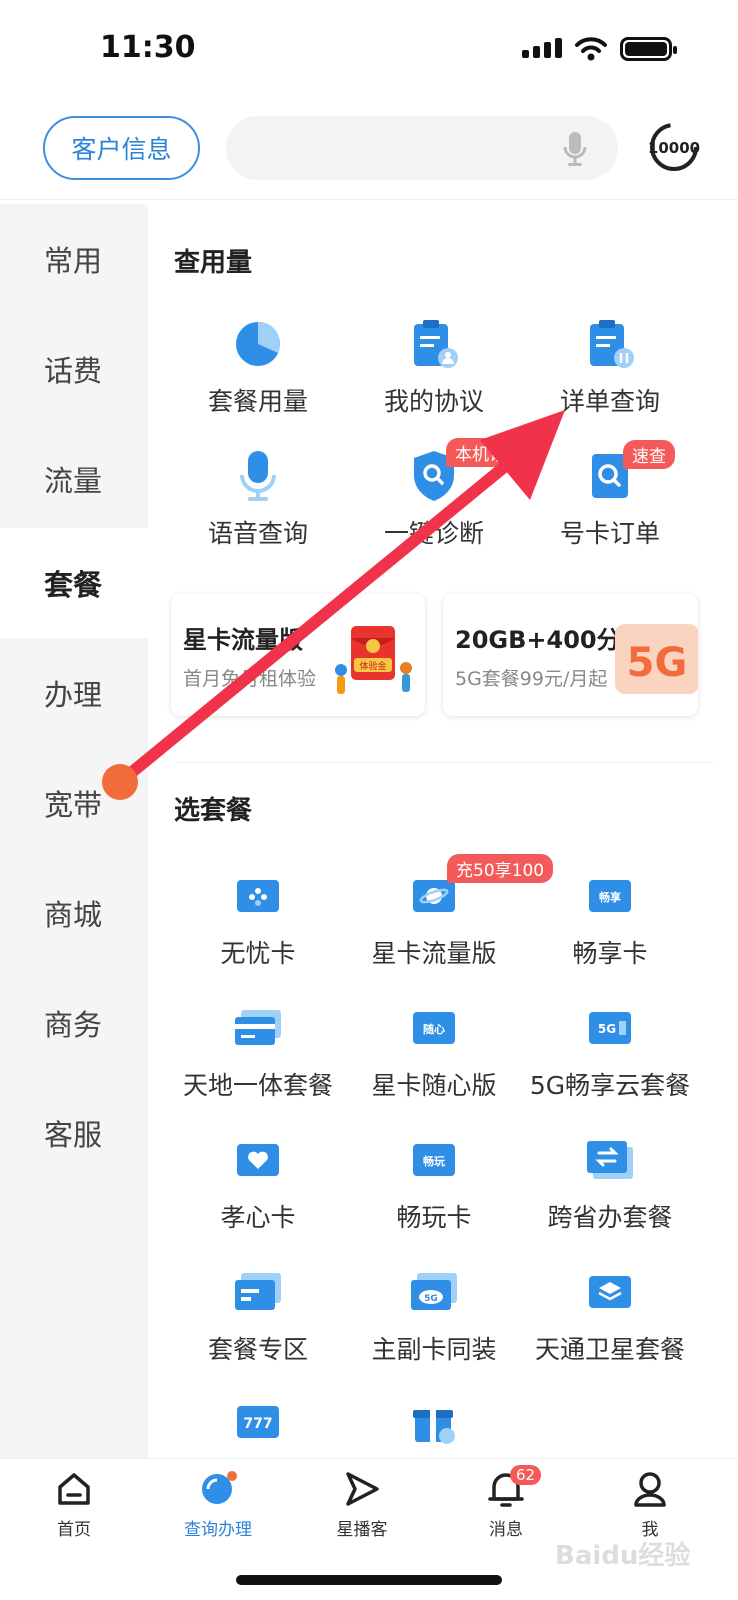 Image resolution: width=738 pixels, height=1600 pixels. Describe the element at coordinates (362, 1530) in the screenshot. I see `tab-label: 星播客` at that location.